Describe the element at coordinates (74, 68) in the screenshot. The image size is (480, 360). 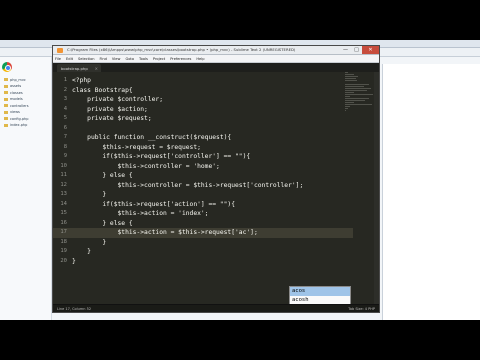
I see `tab-label: bootstrap.php` at that location.